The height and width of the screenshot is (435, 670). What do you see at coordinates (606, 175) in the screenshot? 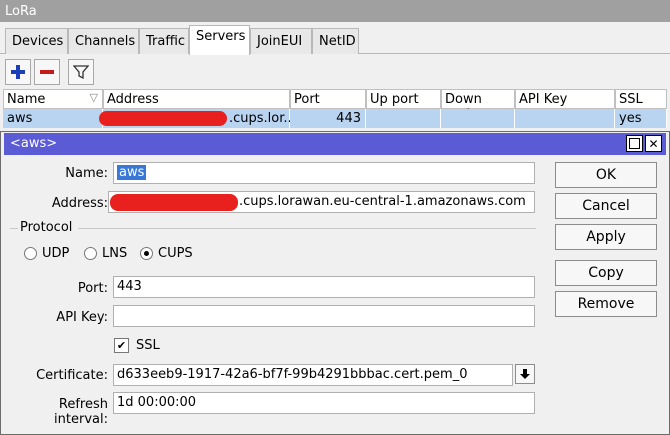
I see `ok-button: OK` at bounding box center [606, 175].